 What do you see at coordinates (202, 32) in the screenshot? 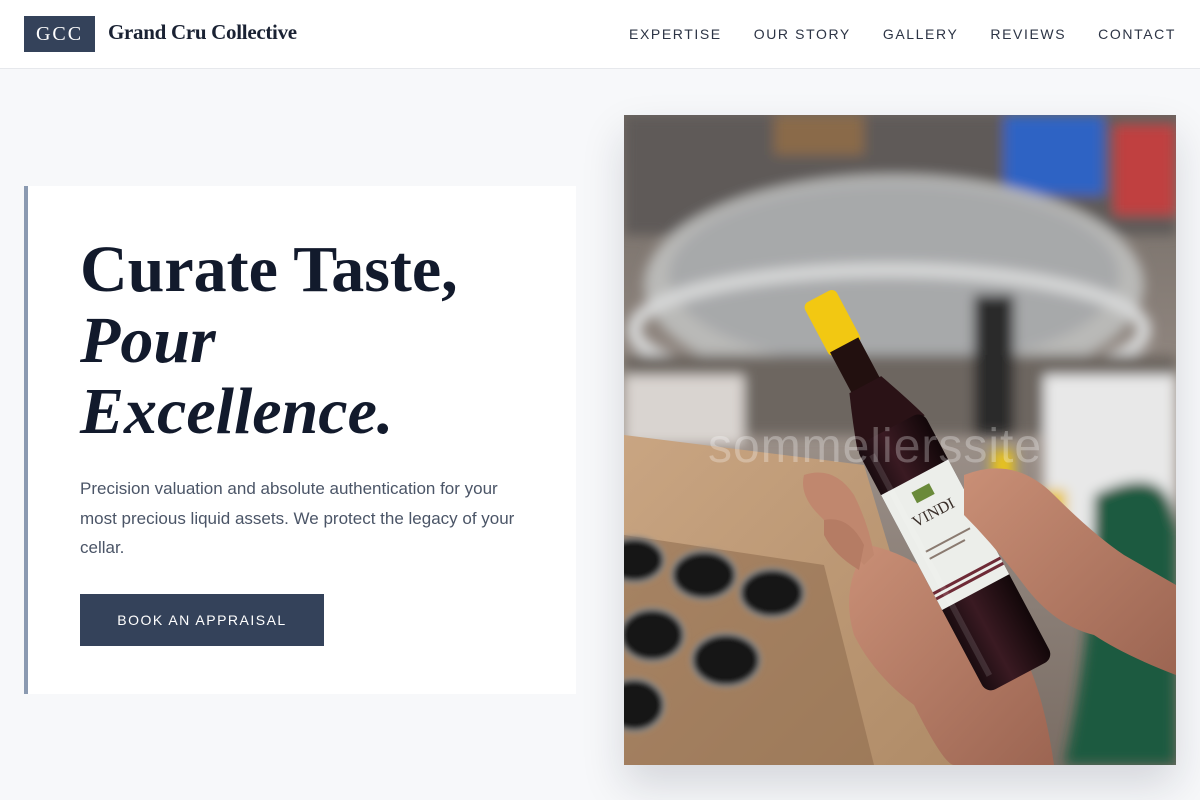
I see `brand-name: Grand Cru Collective` at bounding box center [202, 32].